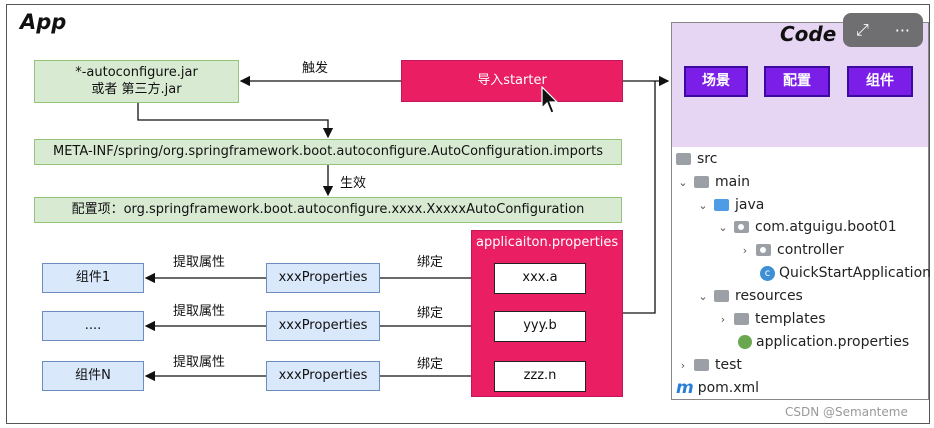 The height and width of the screenshot is (428, 934). Describe the element at coordinates (713, 182) in the screenshot. I see `tree-item-main: ⌄ main` at that location.